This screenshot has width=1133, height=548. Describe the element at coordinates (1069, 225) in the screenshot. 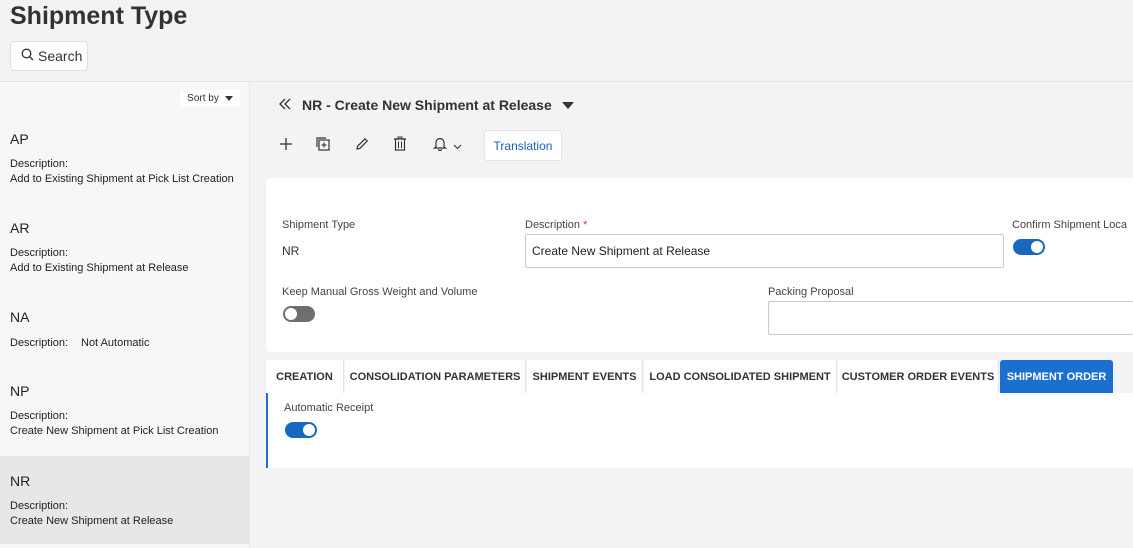

I see `confirm-shipment-location-label: Confirm Shipment Loca` at that location.